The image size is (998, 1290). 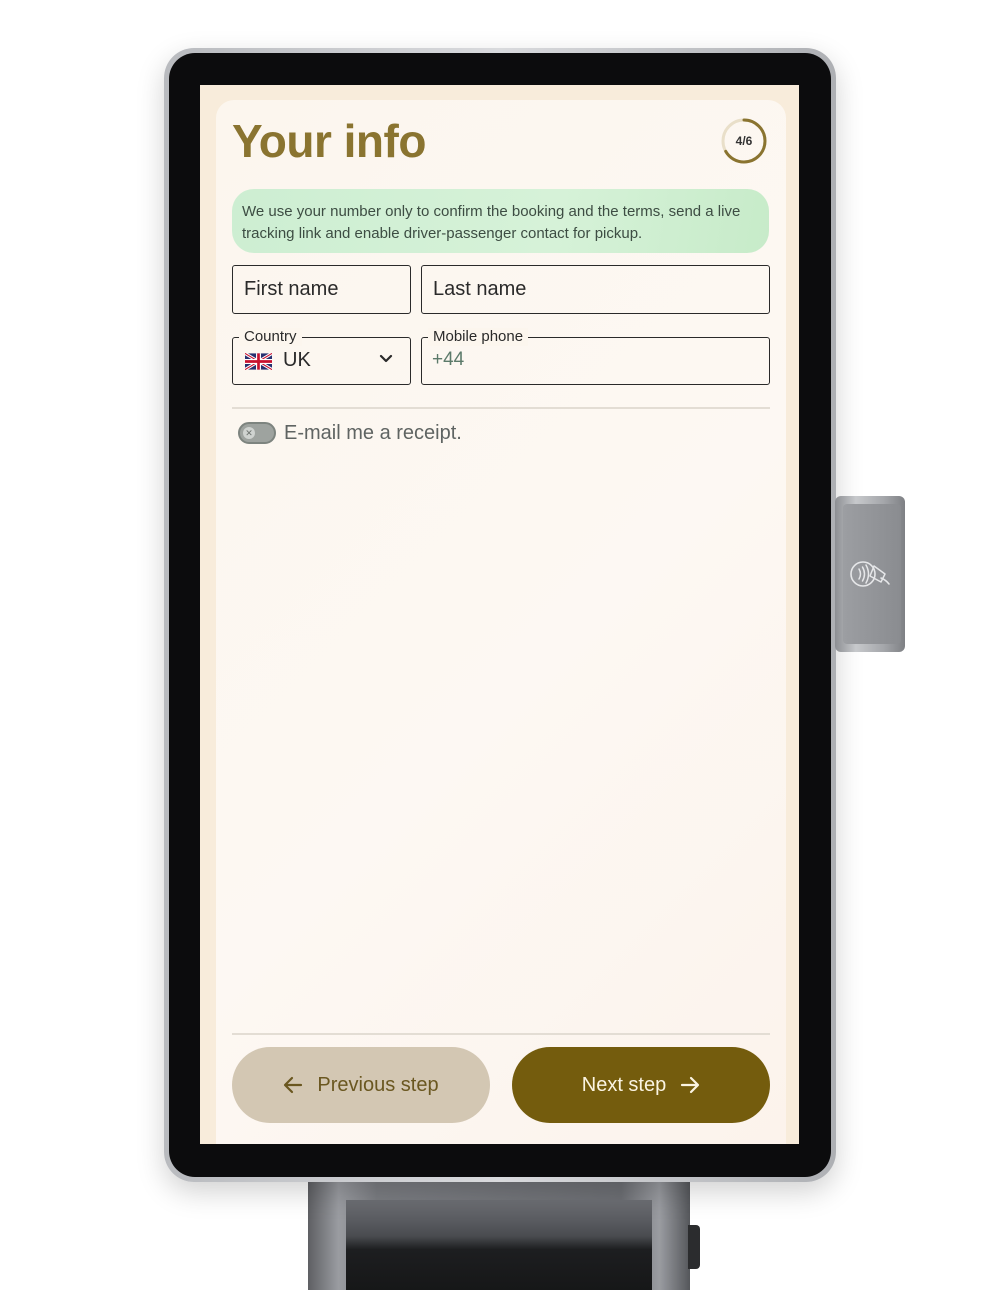 What do you see at coordinates (501, 1034) in the screenshot?
I see `footer-divider` at bounding box center [501, 1034].